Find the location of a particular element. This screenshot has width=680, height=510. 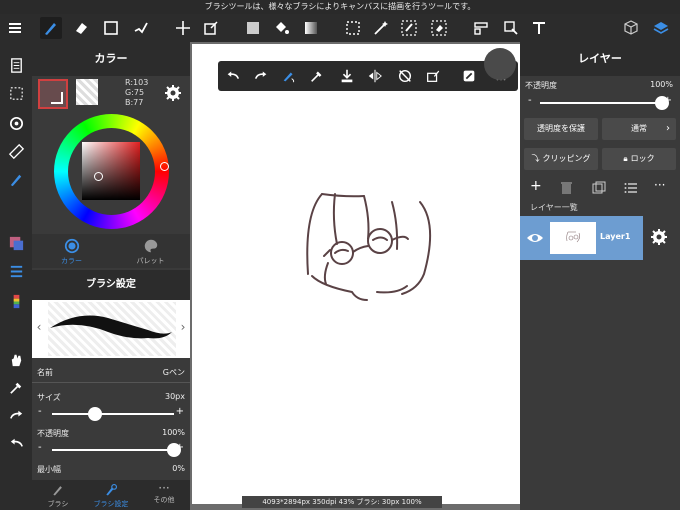

sub-color-swatch is located at coordinates (87, 92).